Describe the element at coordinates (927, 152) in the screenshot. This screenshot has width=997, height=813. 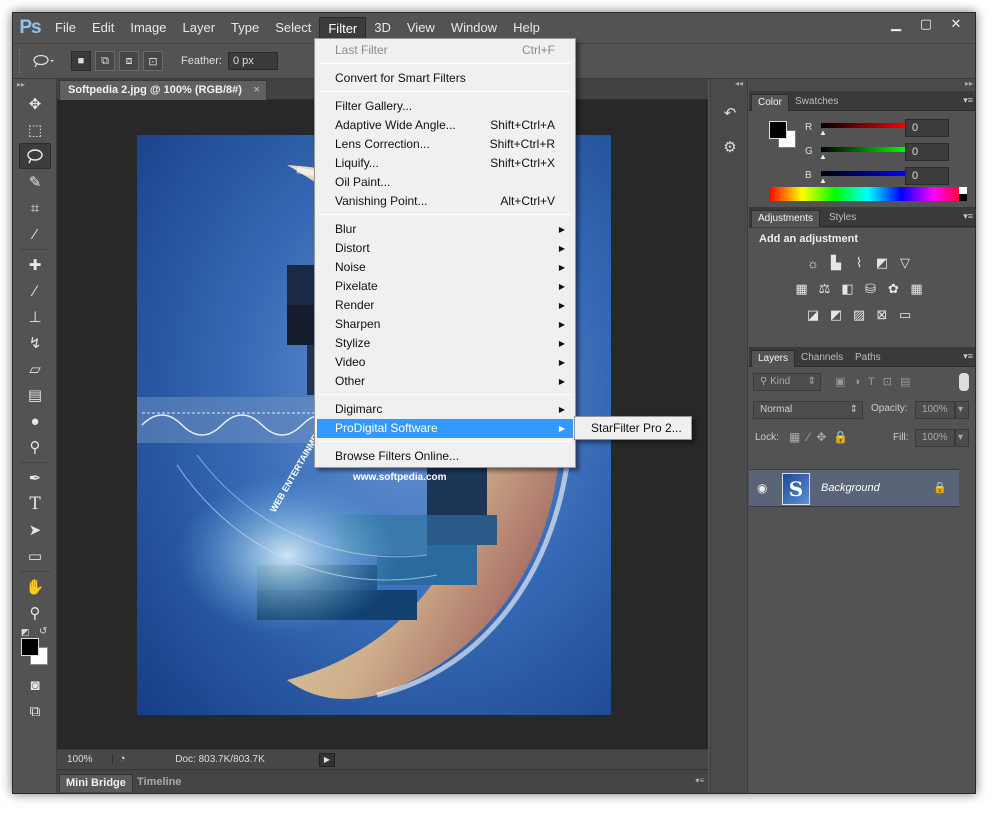
I see `green-value-input: 0` at that location.